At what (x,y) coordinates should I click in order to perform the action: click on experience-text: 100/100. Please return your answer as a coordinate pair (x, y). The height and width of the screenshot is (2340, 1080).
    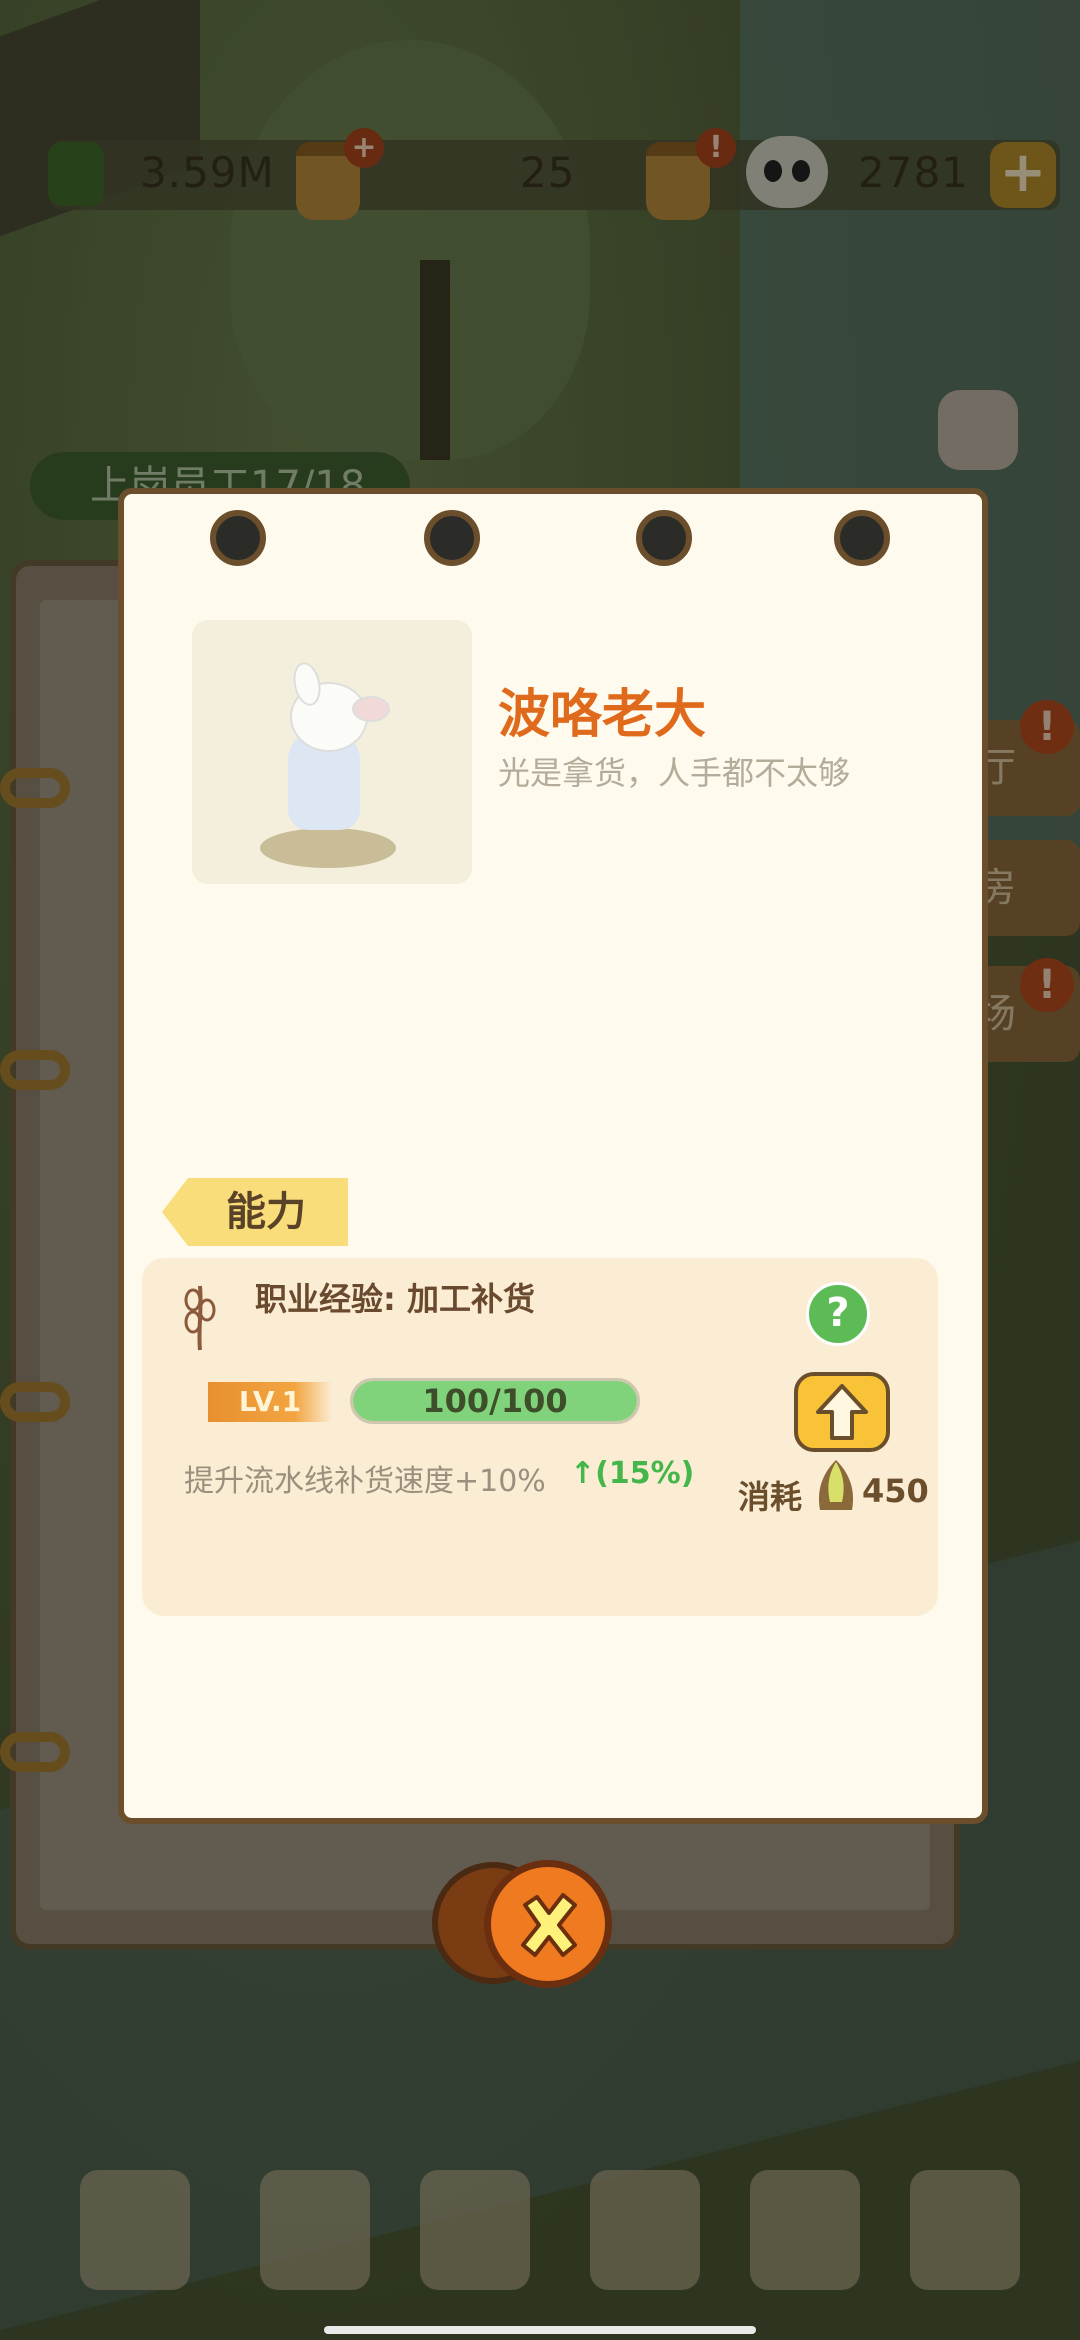
    Looking at the image, I should click on (495, 1401).